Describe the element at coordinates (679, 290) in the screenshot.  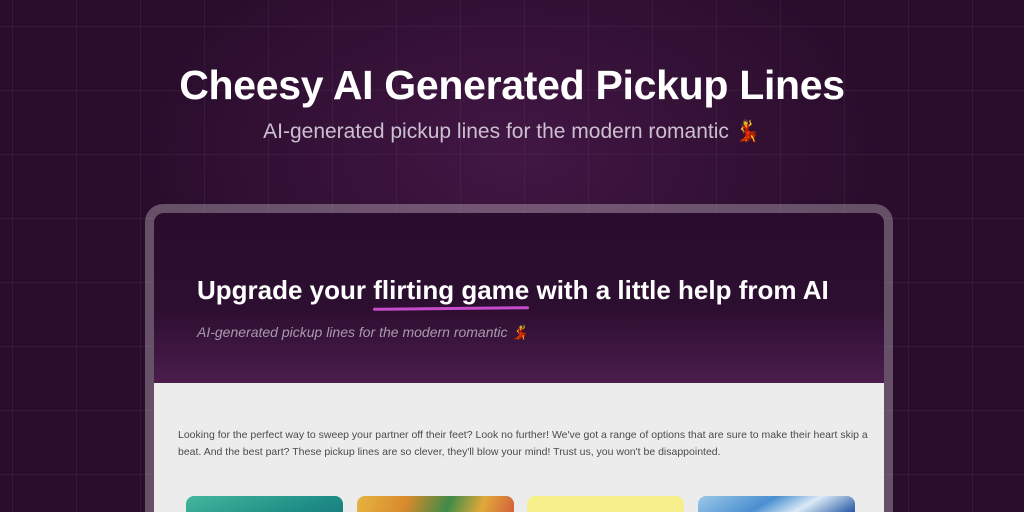
I see `headline-after: with a little help from AI` at that location.